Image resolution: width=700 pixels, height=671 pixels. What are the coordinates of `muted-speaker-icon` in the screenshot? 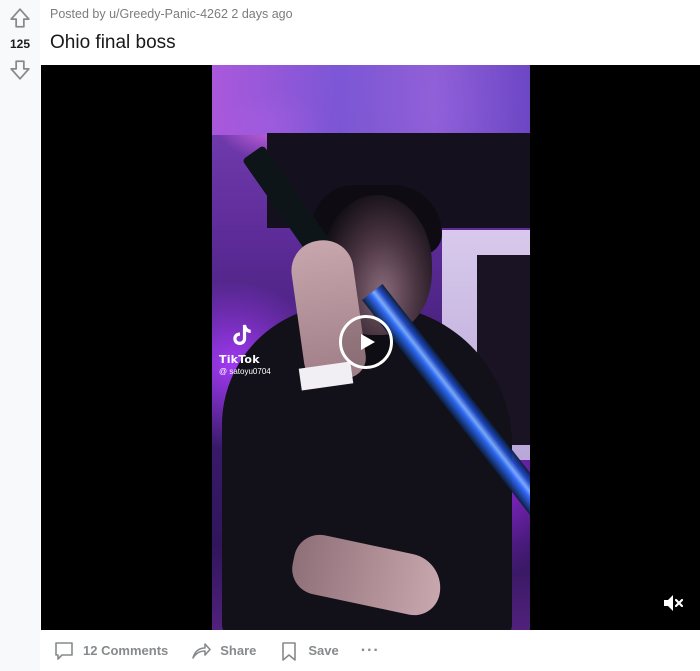 It's located at (674, 603).